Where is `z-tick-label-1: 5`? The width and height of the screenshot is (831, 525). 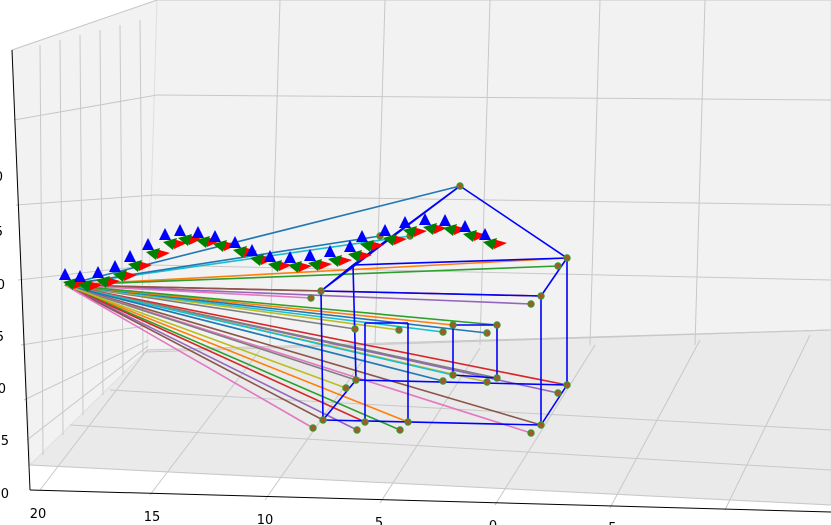
z-tick-label-1: 5 is located at coordinates (5, 441).